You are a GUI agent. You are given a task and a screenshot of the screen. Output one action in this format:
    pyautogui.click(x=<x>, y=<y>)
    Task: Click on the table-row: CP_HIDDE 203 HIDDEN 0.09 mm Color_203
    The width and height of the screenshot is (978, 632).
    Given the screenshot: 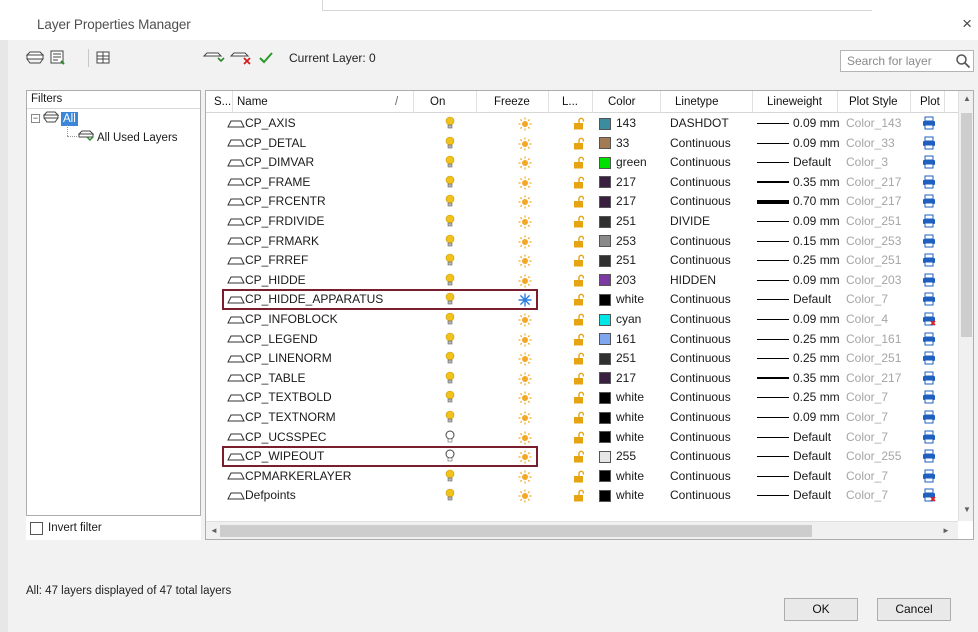 What is the action you would take?
    pyautogui.click(x=582, y=280)
    